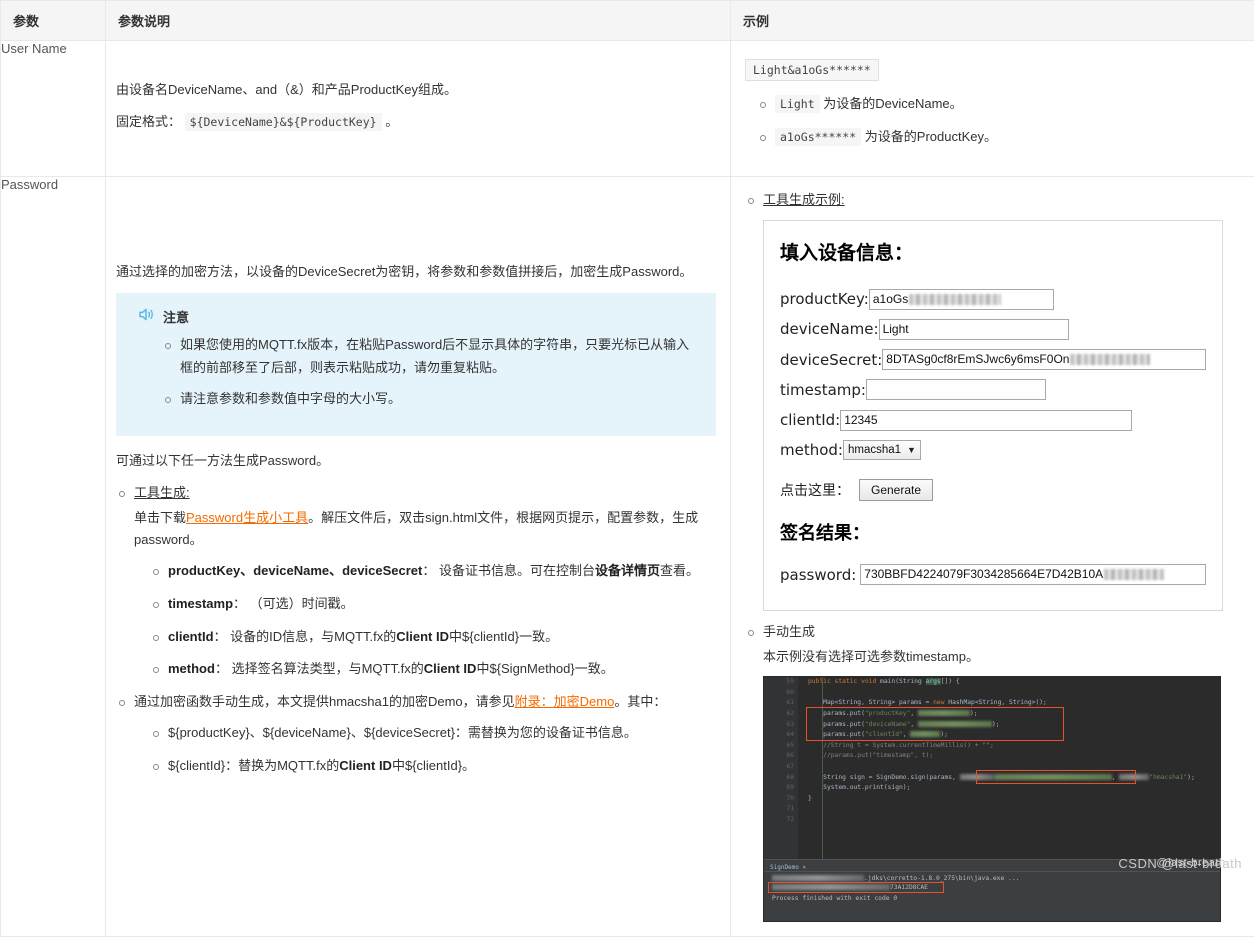 This screenshot has width=1254, height=937. I want to click on param-label-clientid: clientId, so click(191, 636).